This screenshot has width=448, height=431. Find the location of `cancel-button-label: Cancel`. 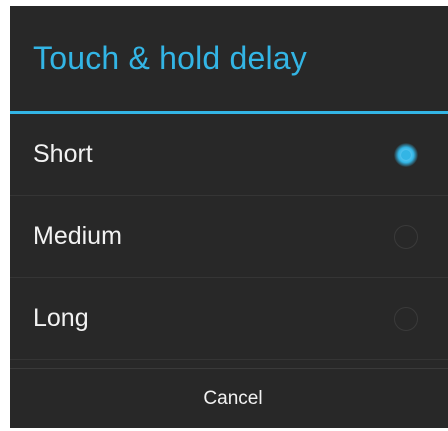

cancel-button-label: Cancel is located at coordinates (233, 398).